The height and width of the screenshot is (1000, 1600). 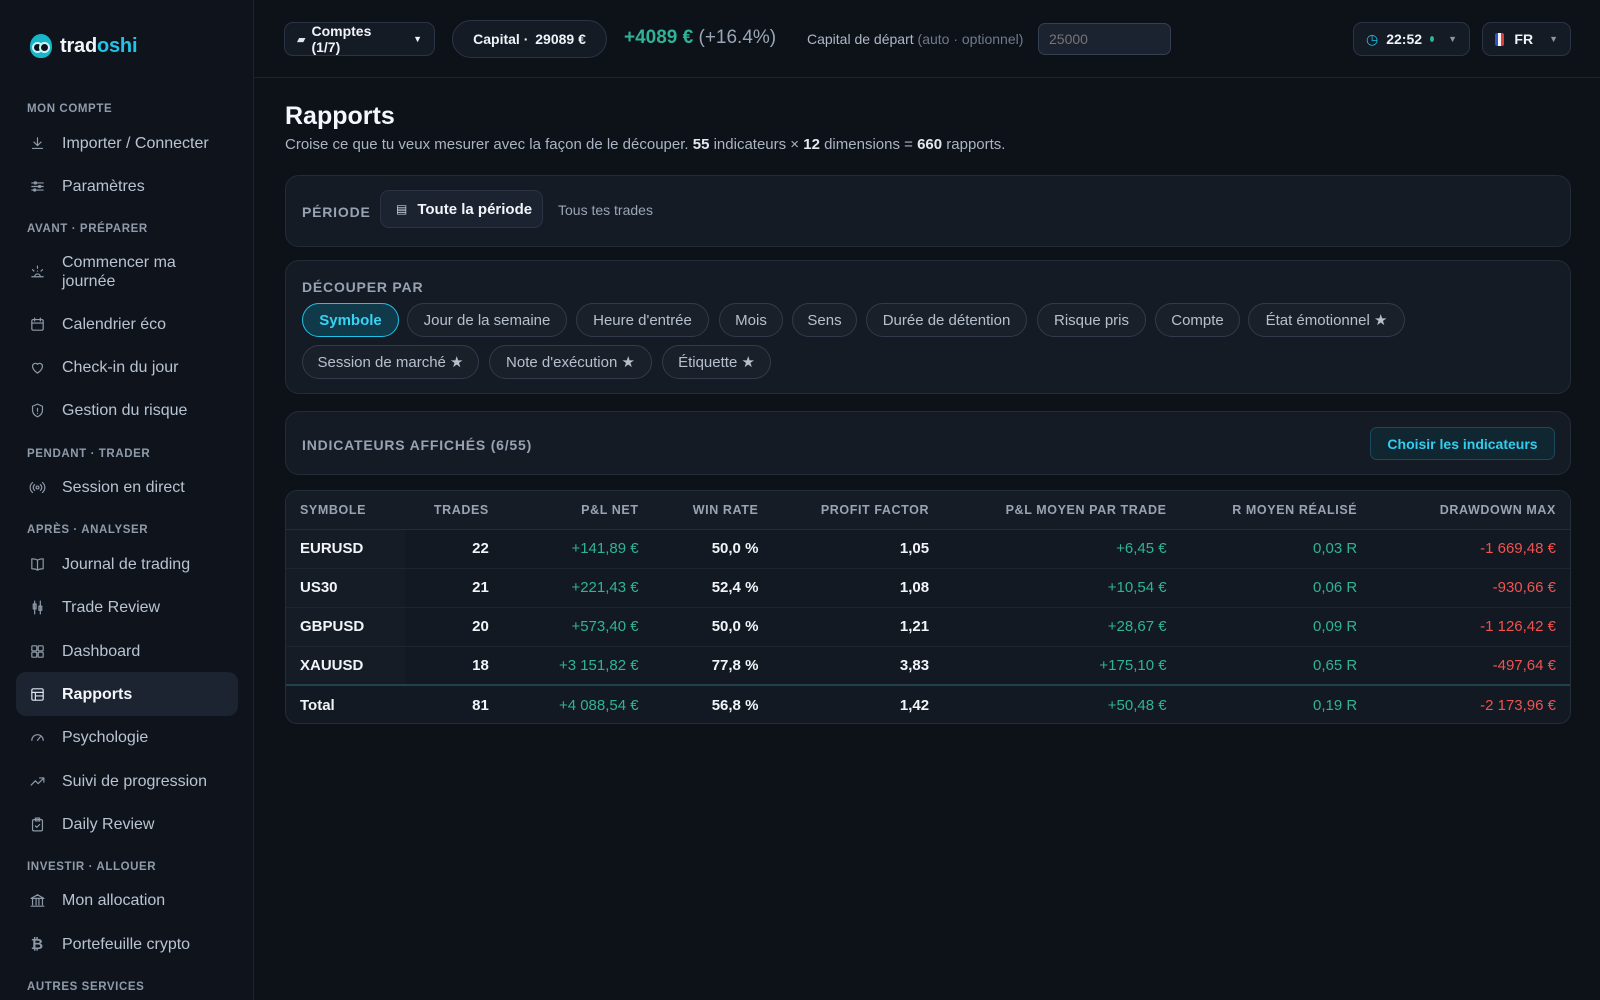 What do you see at coordinates (345, 588) in the screenshot?
I see `symbol-cell: US30` at bounding box center [345, 588].